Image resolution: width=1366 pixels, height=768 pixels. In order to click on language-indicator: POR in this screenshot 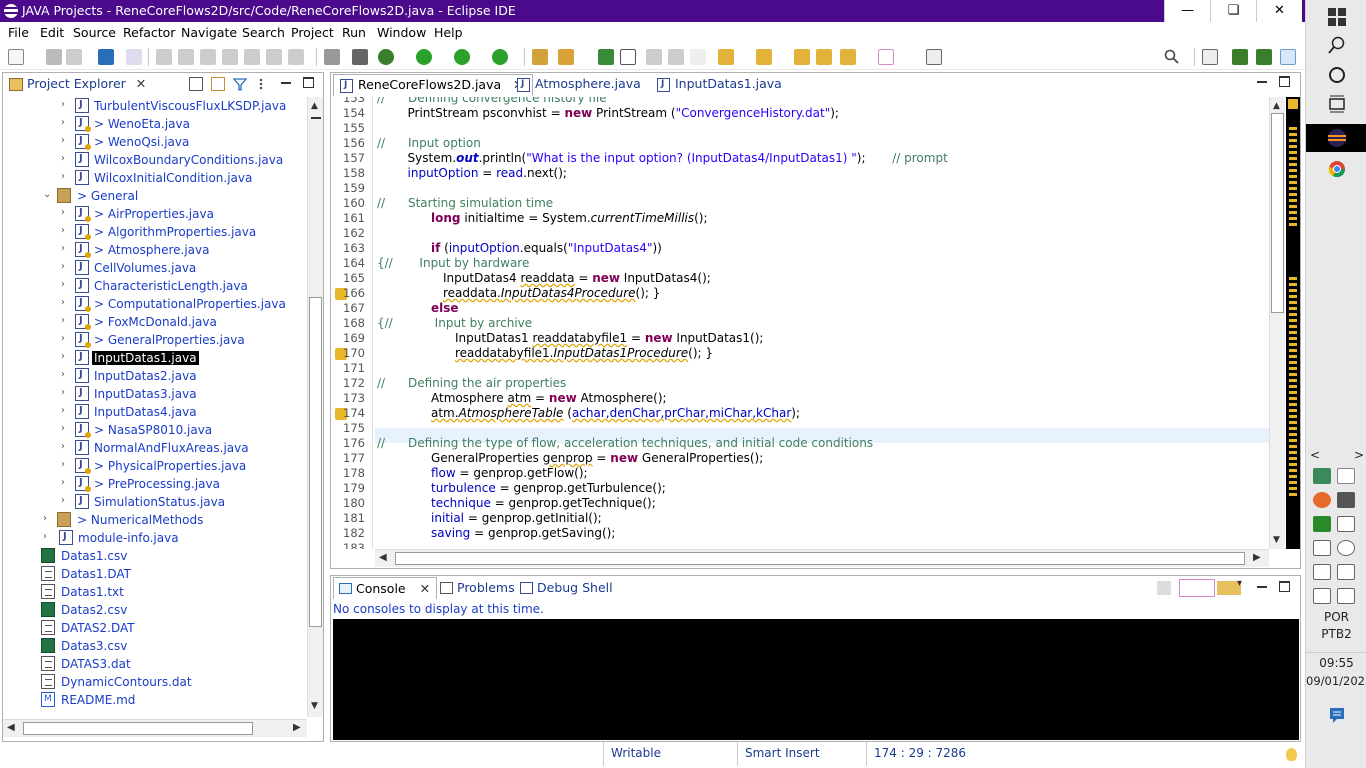, I will do `click(1336, 617)`.